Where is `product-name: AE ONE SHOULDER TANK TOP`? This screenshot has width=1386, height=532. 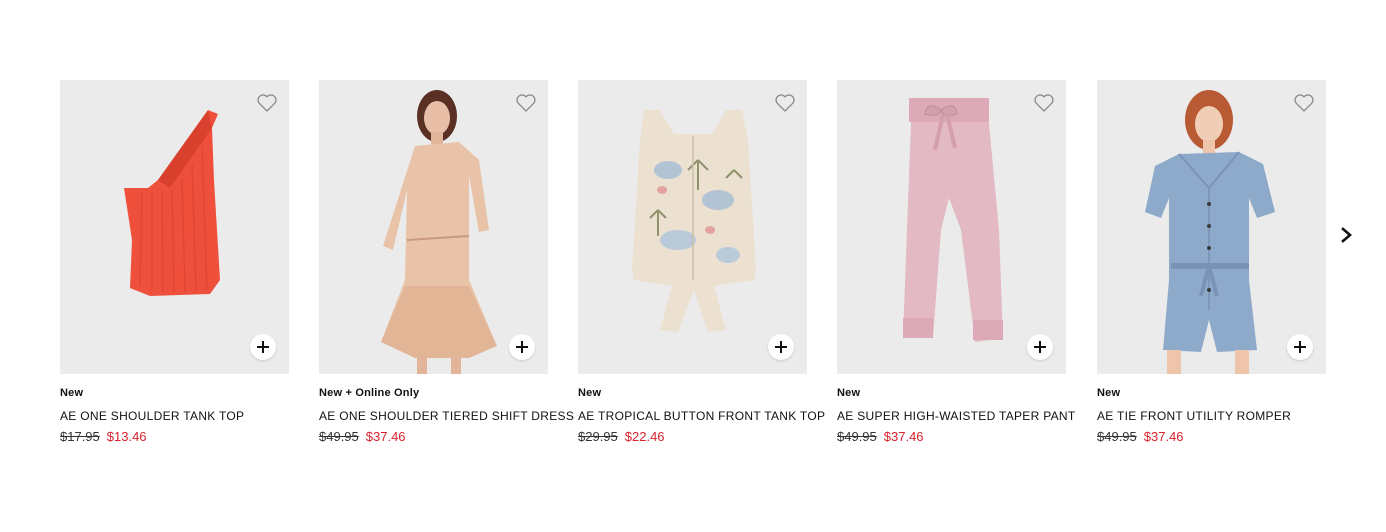 product-name: AE ONE SHOULDER TANK TOP is located at coordinates (174, 416).